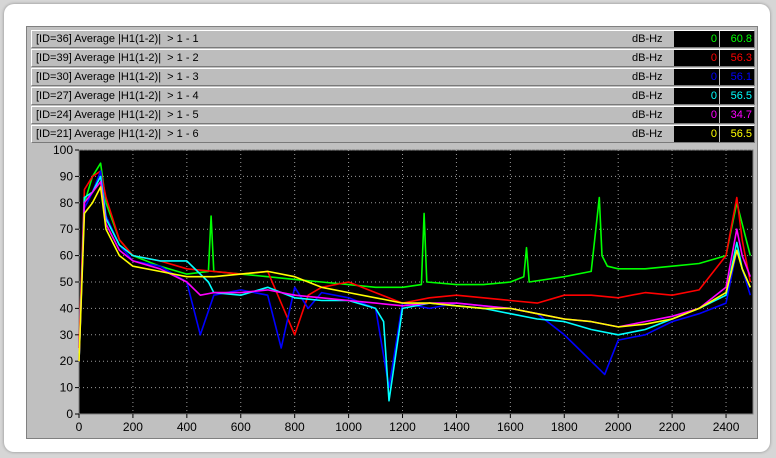  I want to click on y-tick-label: 30, so click(67, 335).